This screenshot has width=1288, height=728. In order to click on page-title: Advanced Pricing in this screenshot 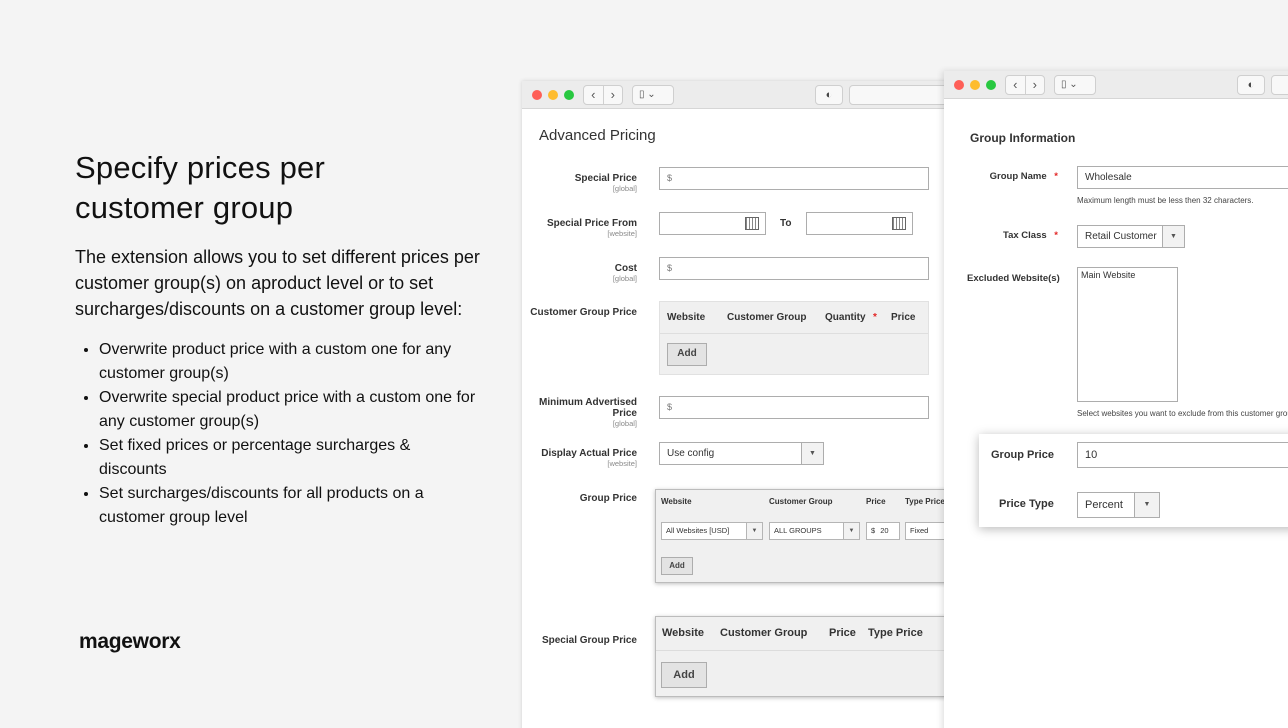, I will do `click(597, 135)`.